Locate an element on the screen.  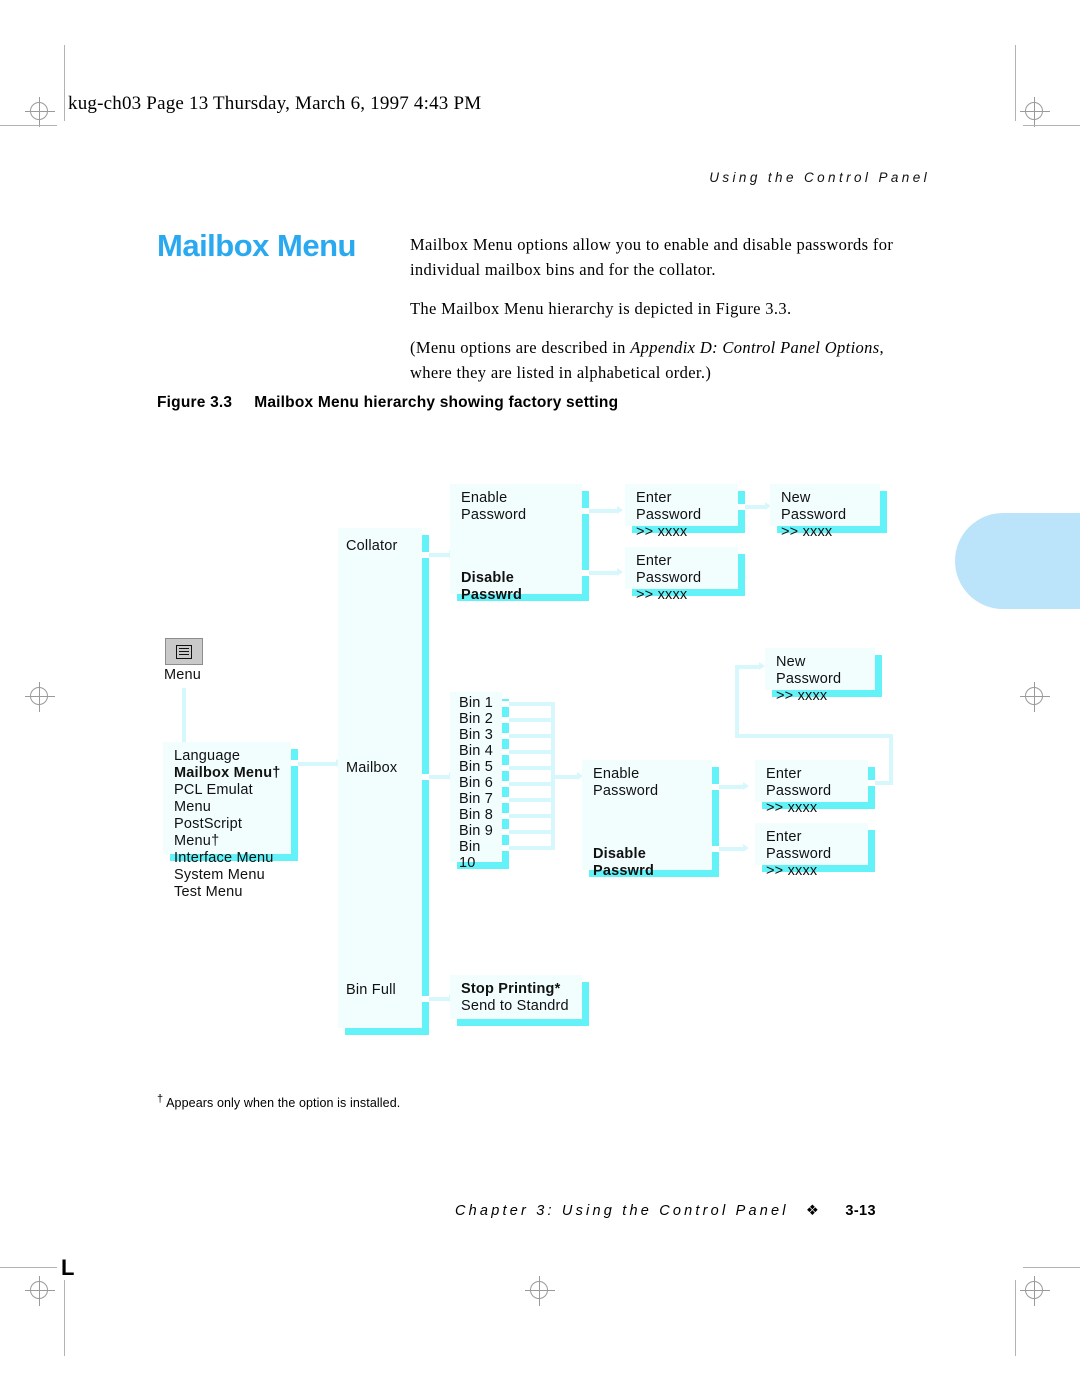
arrow-collator-disable is located at coordinates (620, 572).